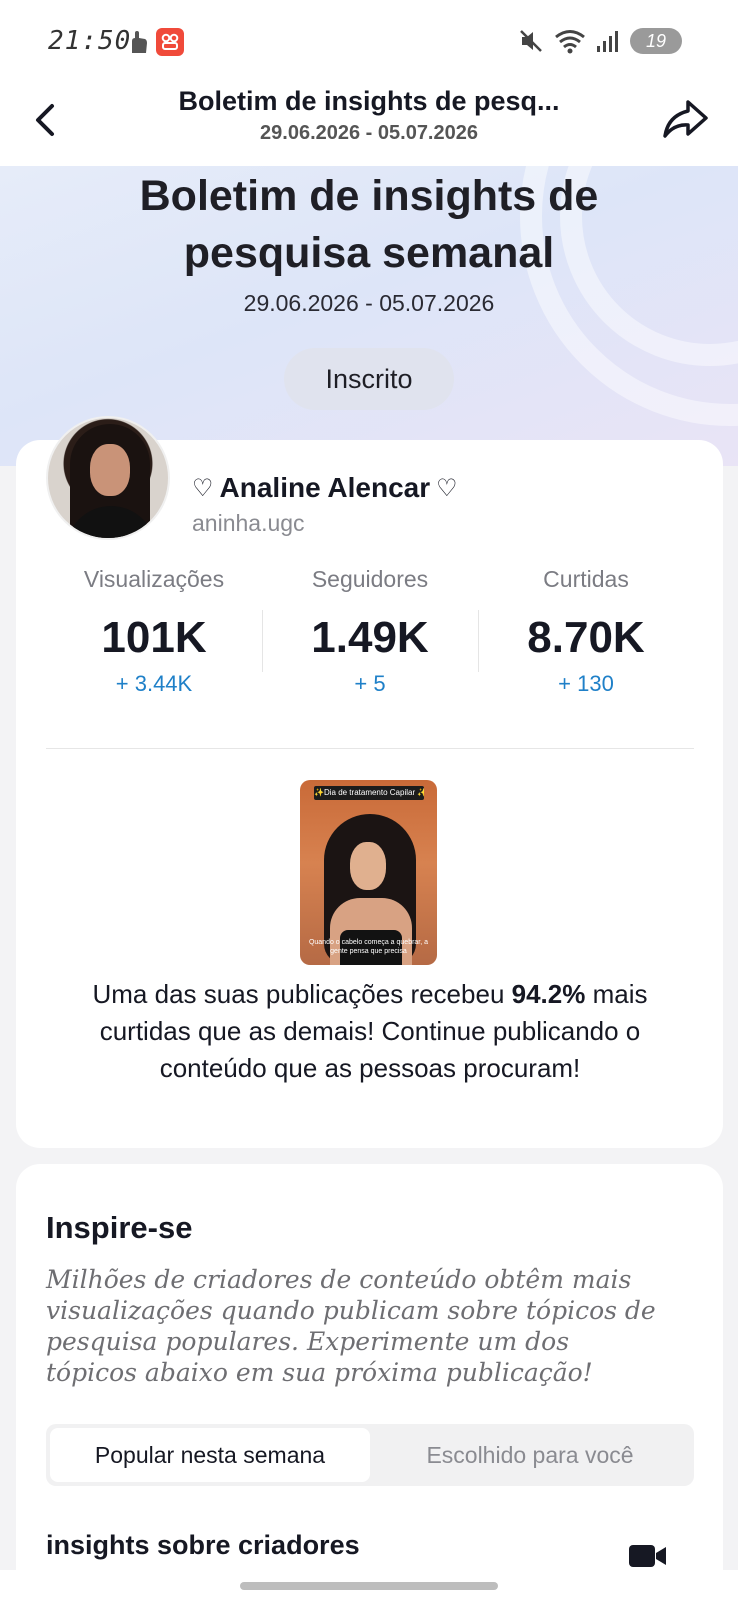  What do you see at coordinates (139, 42) in the screenshot?
I see `gesture-icon` at bounding box center [139, 42].